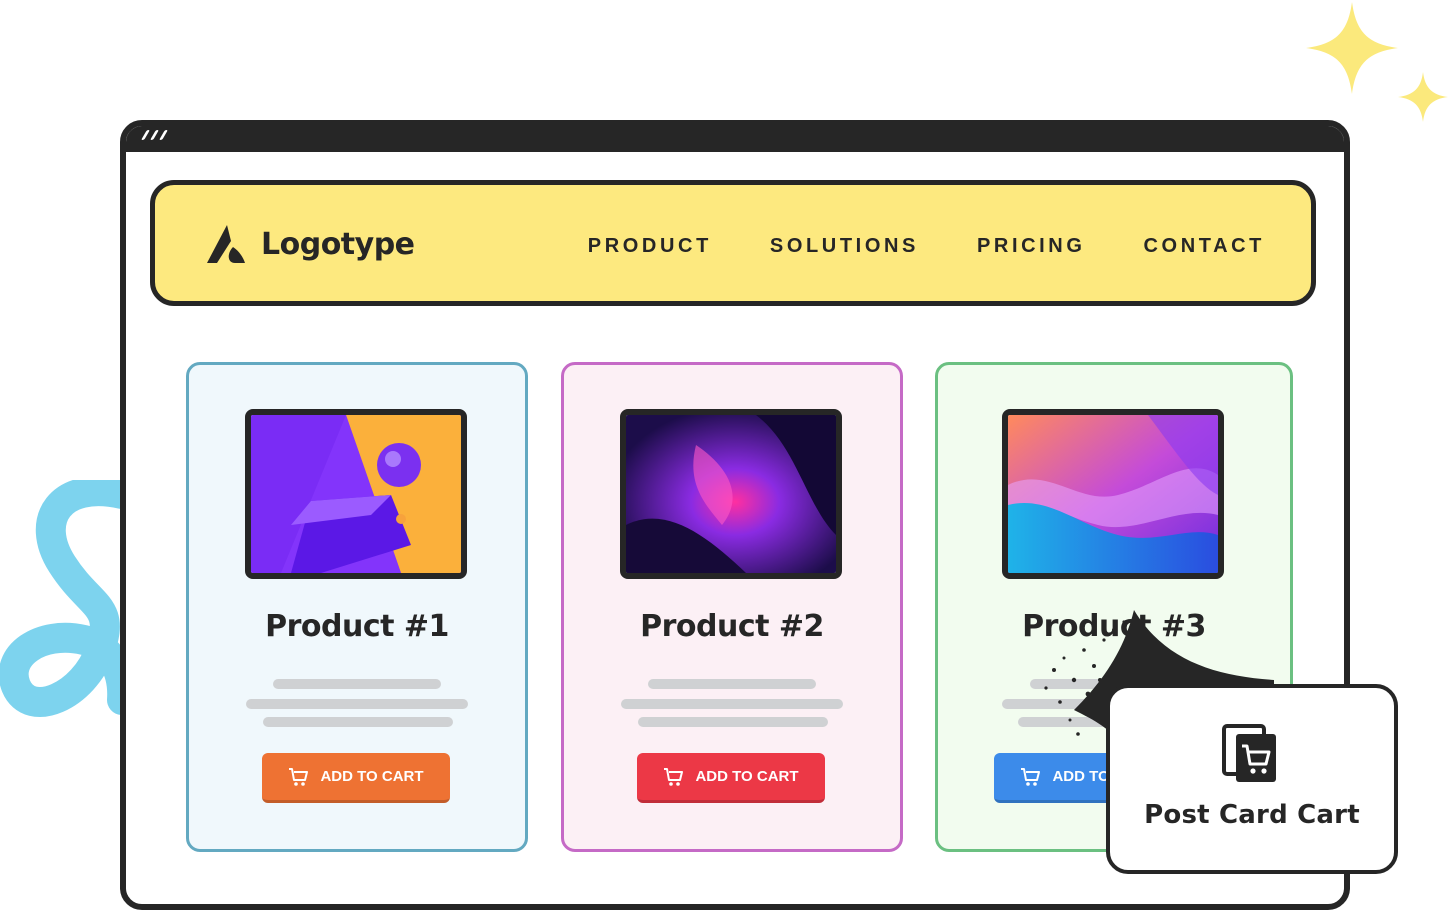 Image resolution: width=1448 pixels, height=910 pixels. I want to click on add-to-cart-button-1: ADD TO CART, so click(356, 778).